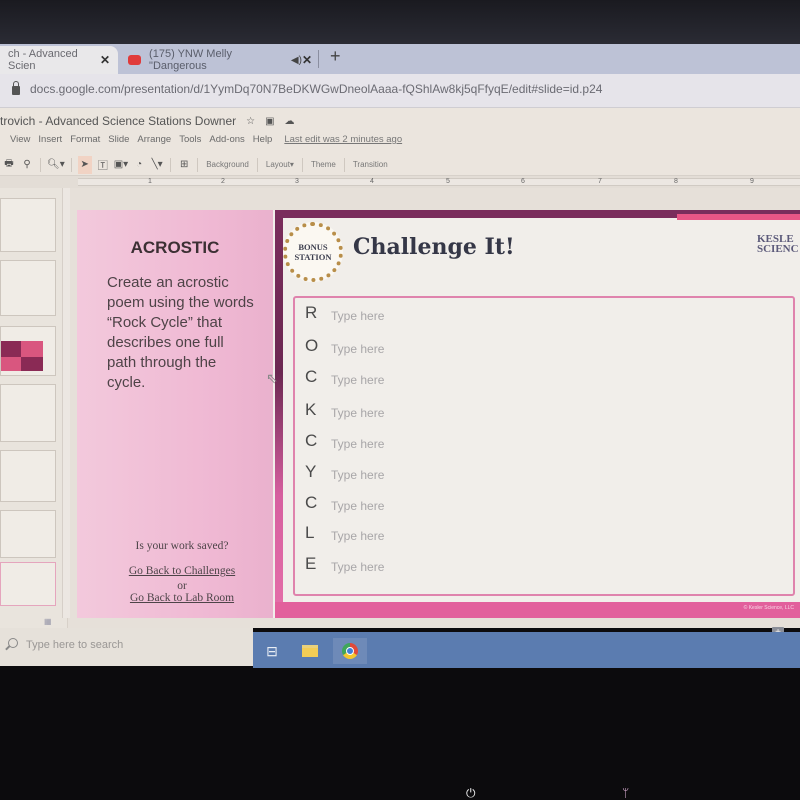 This screenshot has width=800, height=800. What do you see at coordinates (523, 181) in the screenshot?
I see `ruler-label: 6` at bounding box center [523, 181].